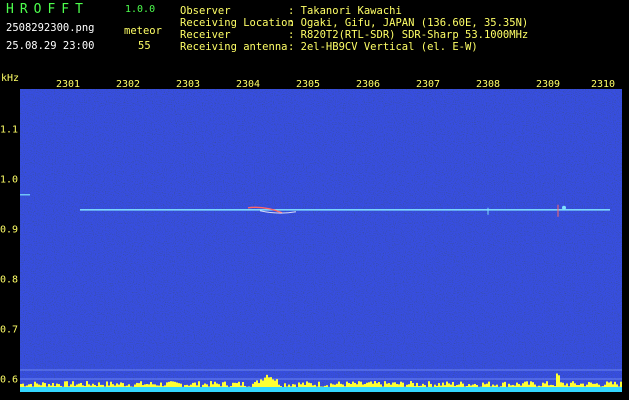 The width and height of the screenshot is (629, 400). What do you see at coordinates (345, 11) in the screenshot?
I see `observer-value: : Takanori Kawachi` at bounding box center [345, 11].